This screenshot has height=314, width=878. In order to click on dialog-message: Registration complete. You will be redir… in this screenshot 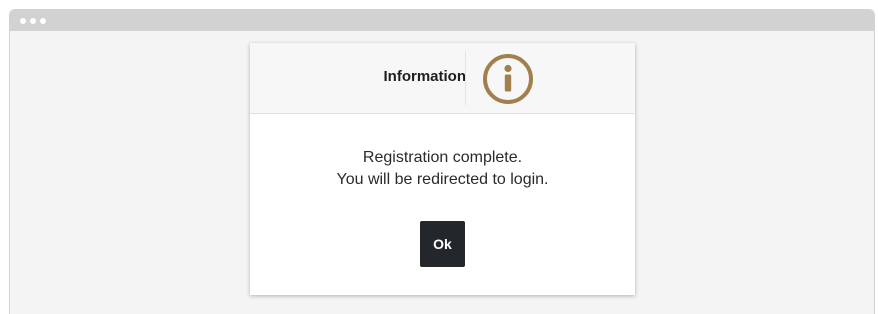, I will do `click(442, 169)`.